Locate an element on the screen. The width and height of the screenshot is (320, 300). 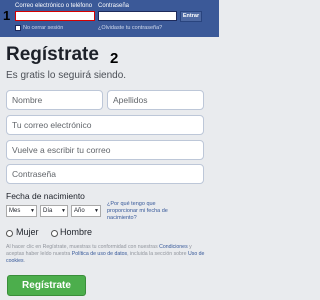
year-select: Año ▼ is located at coordinates (86, 211).